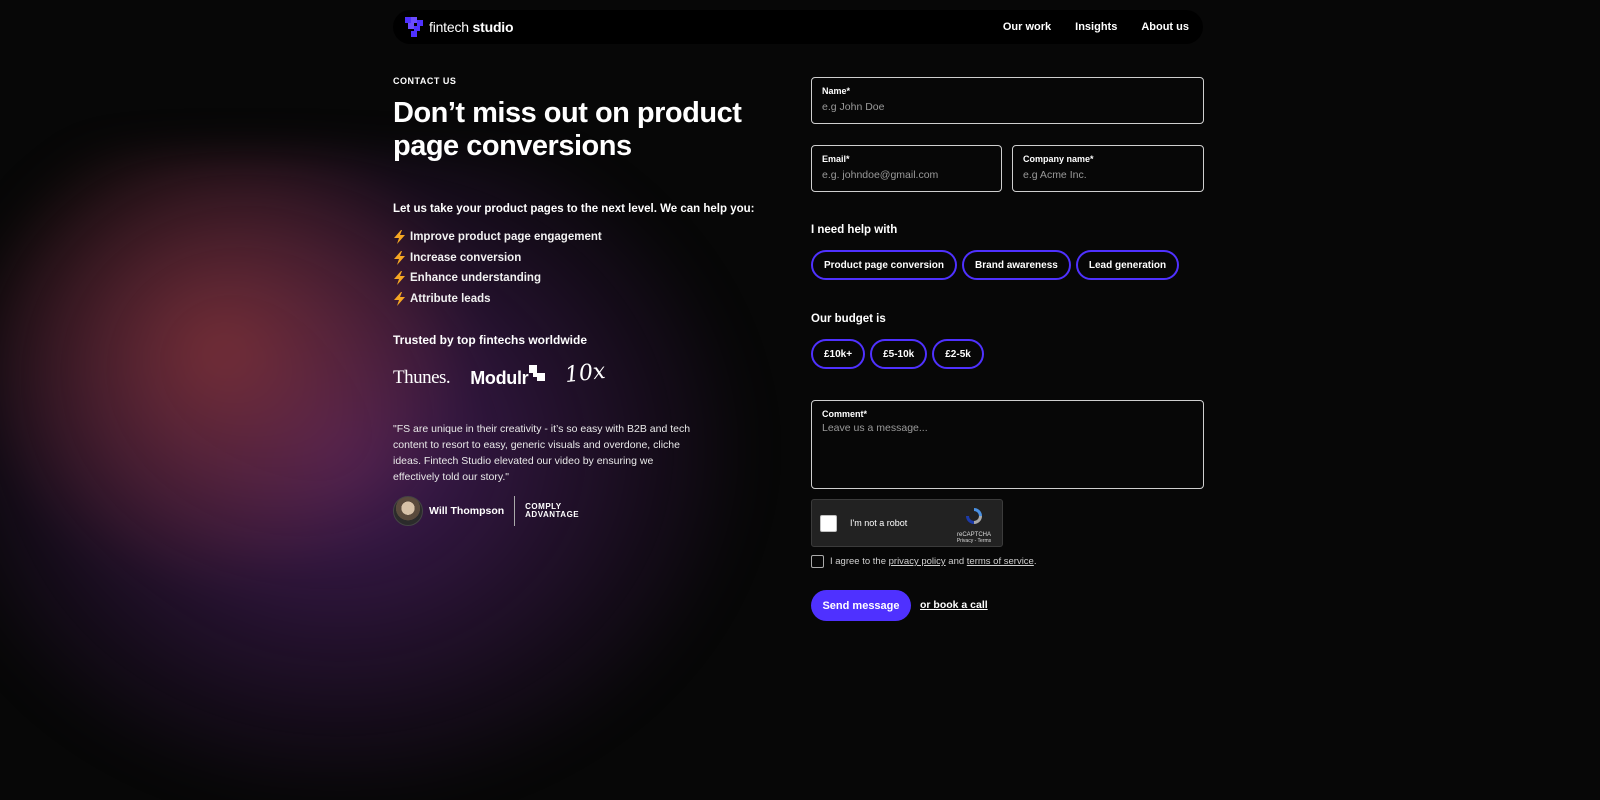 This screenshot has height=800, width=1600. What do you see at coordinates (425, 81) in the screenshot?
I see `eyebrow: CONTACT US` at bounding box center [425, 81].